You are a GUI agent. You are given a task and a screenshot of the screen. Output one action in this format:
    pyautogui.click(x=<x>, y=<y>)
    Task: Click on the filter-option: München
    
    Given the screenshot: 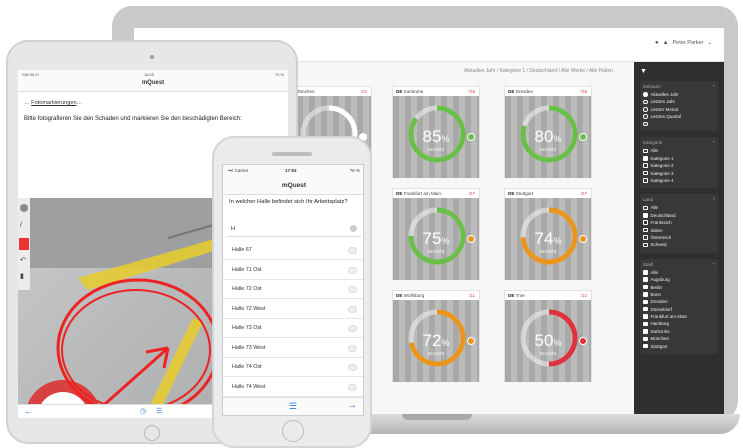 What is the action you would take?
    pyautogui.click(x=679, y=338)
    